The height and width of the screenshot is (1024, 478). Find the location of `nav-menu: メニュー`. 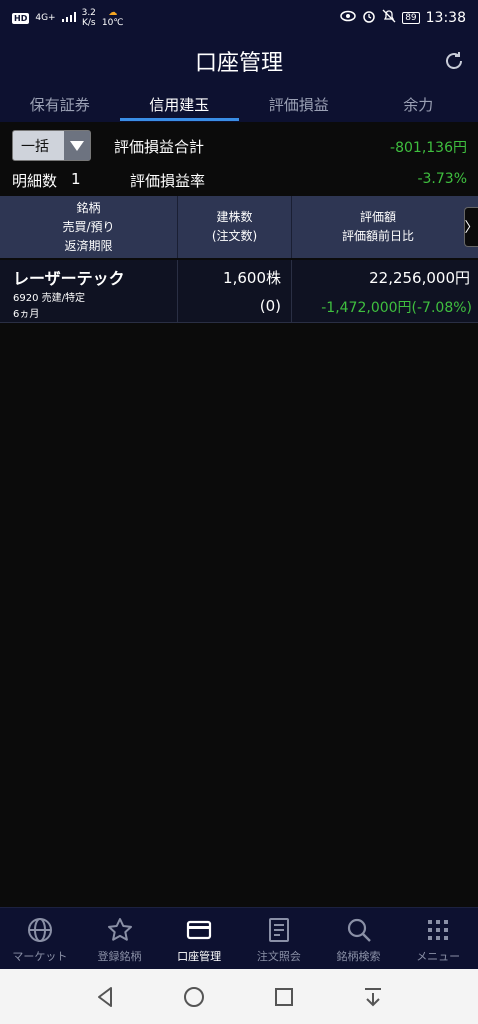

nav-menu: メニュー is located at coordinates (438, 938).